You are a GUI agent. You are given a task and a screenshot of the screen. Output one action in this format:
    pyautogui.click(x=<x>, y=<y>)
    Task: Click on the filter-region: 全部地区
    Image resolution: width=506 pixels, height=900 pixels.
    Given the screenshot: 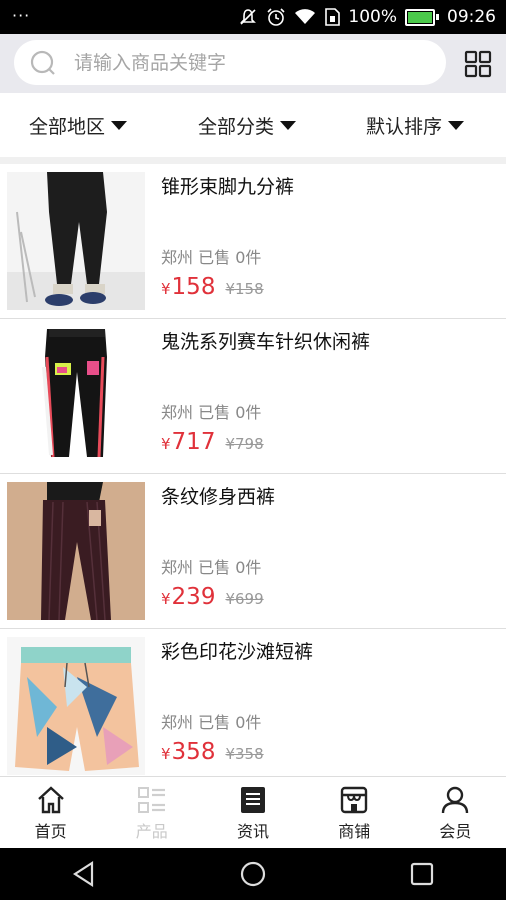 What is the action you would take?
    pyautogui.click(x=78, y=125)
    